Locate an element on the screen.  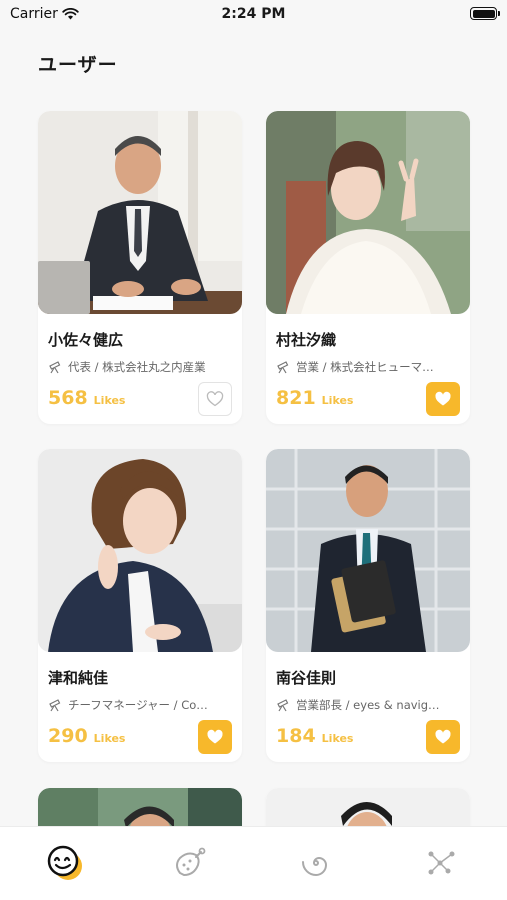
spiral-icon is located at coordinates (315, 866).